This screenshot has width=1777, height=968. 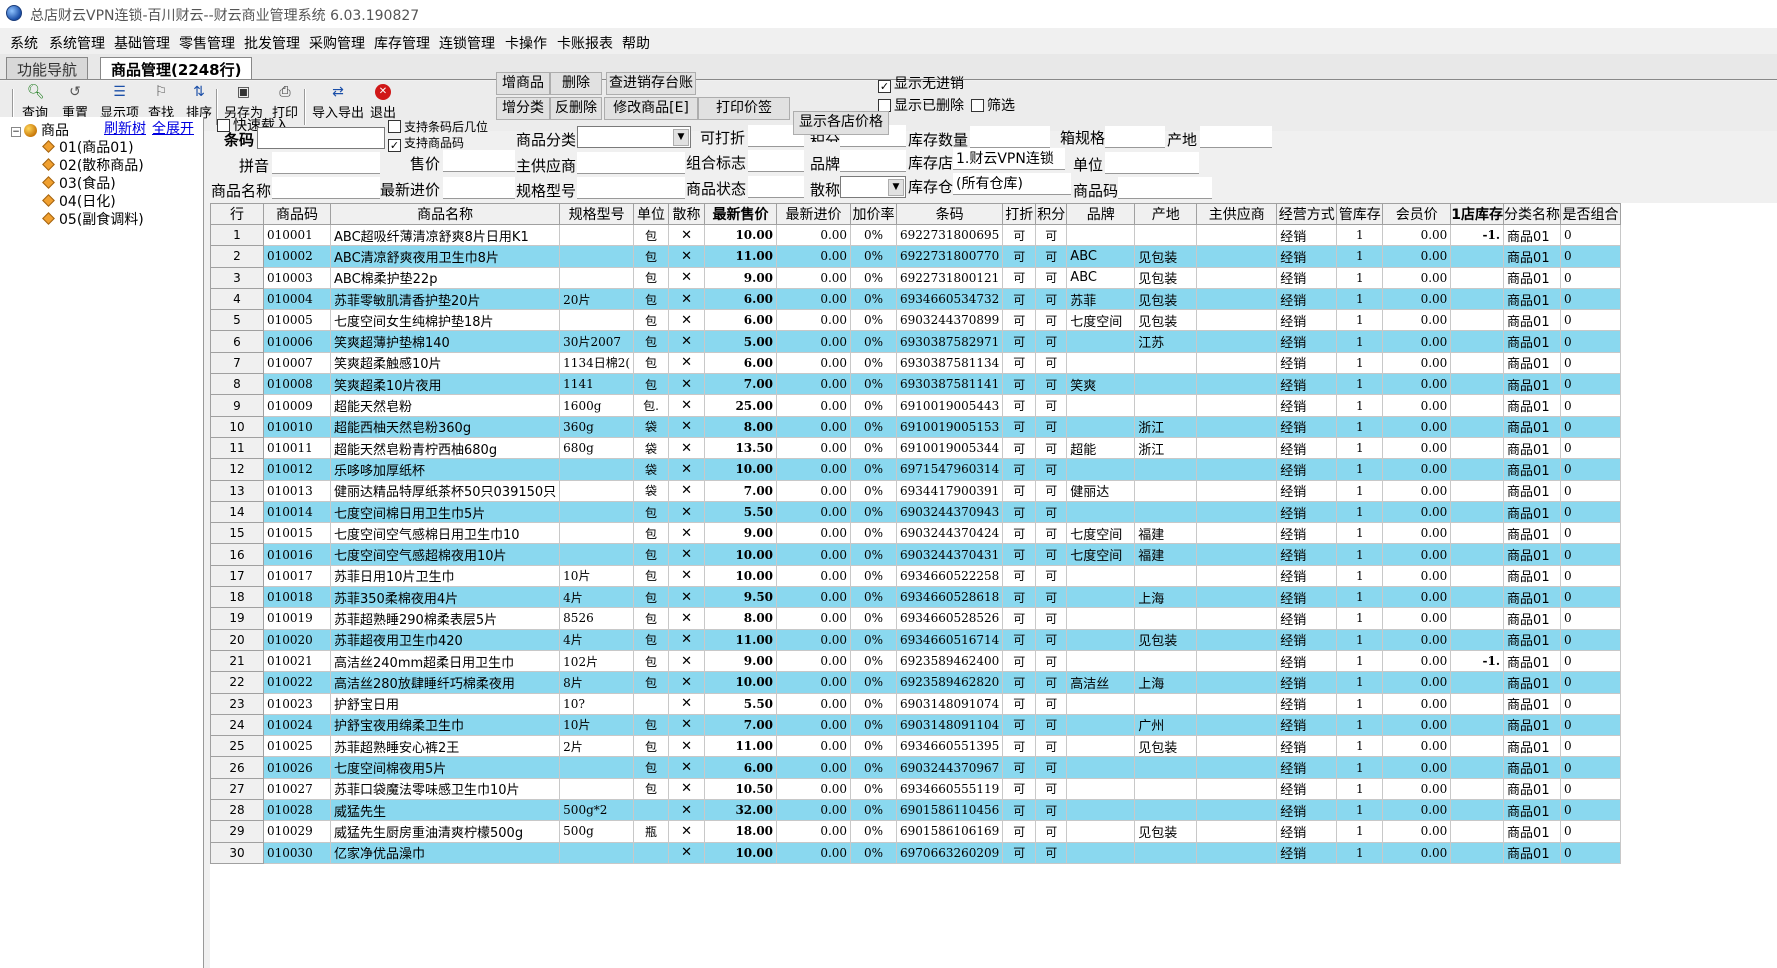 I want to click on undelete-button: 反删除, so click(x=576, y=108).